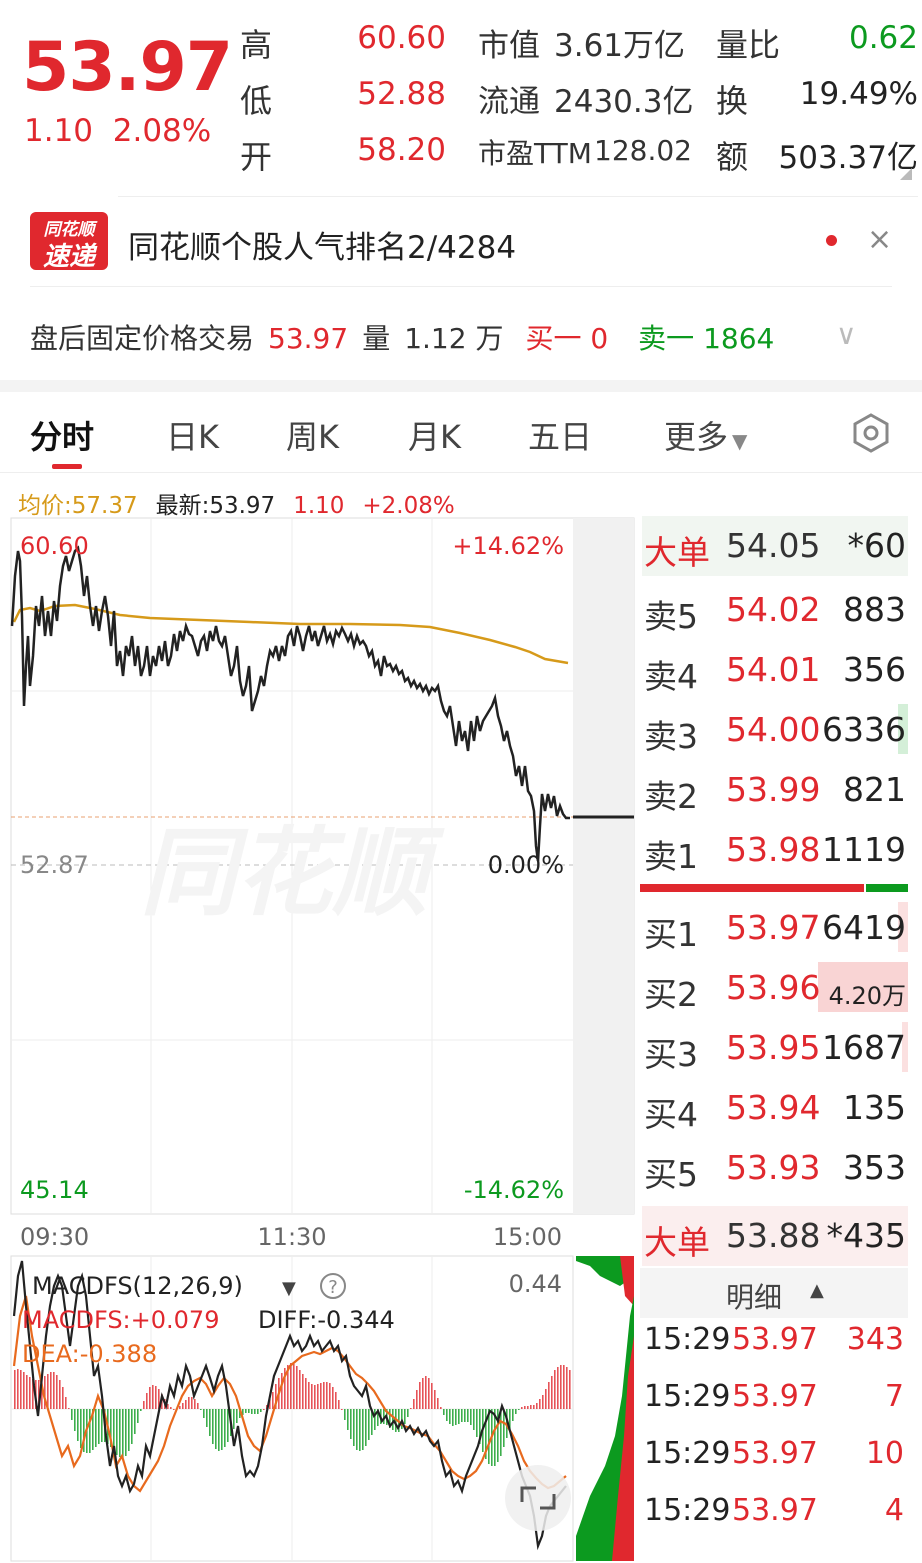  I want to click on sell-4-row: 卖4 54.01 356, so click(775, 670).